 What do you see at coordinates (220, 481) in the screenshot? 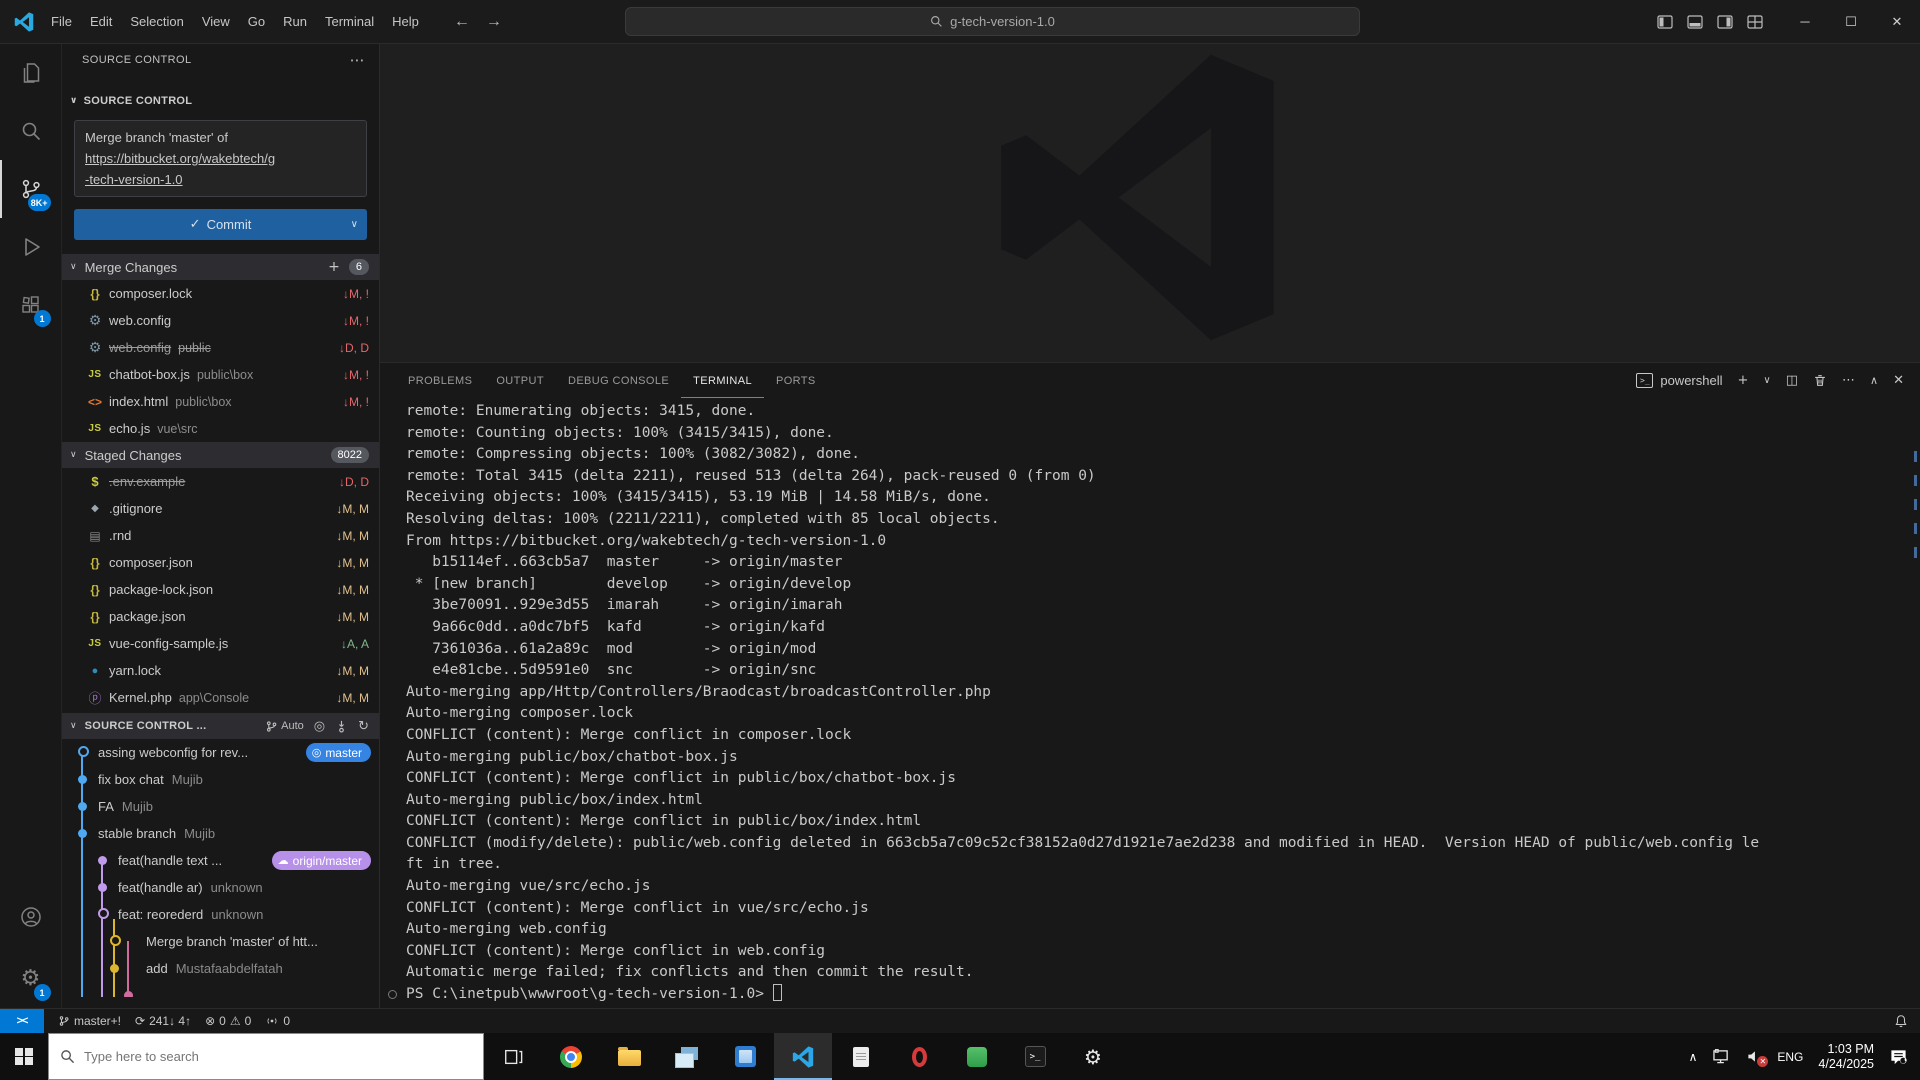
I see `file-row: $ .env.example ↓D, D` at bounding box center [220, 481].